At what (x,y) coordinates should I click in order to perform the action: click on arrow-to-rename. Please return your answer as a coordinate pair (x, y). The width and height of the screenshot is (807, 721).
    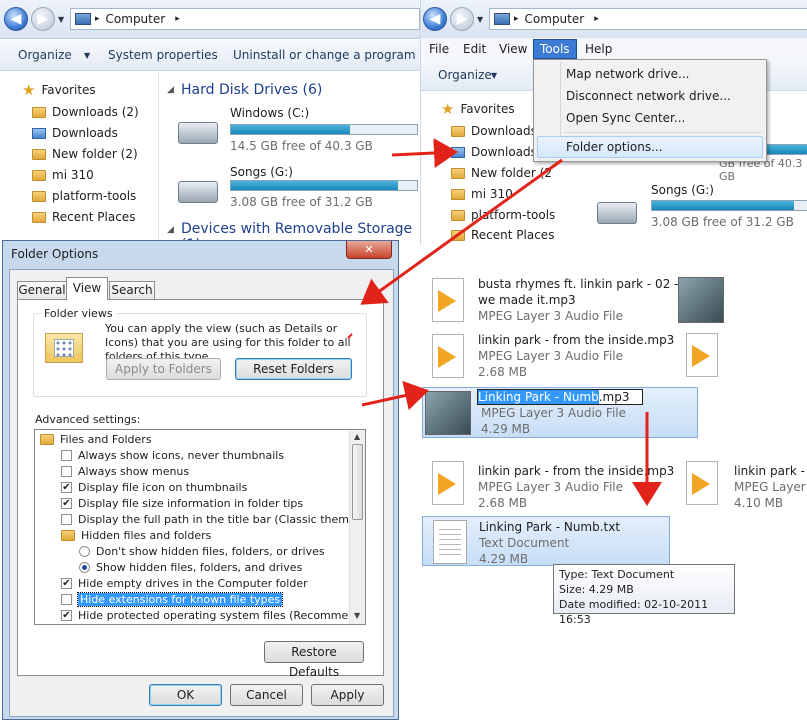
    Looking at the image, I should click on (395, 395).